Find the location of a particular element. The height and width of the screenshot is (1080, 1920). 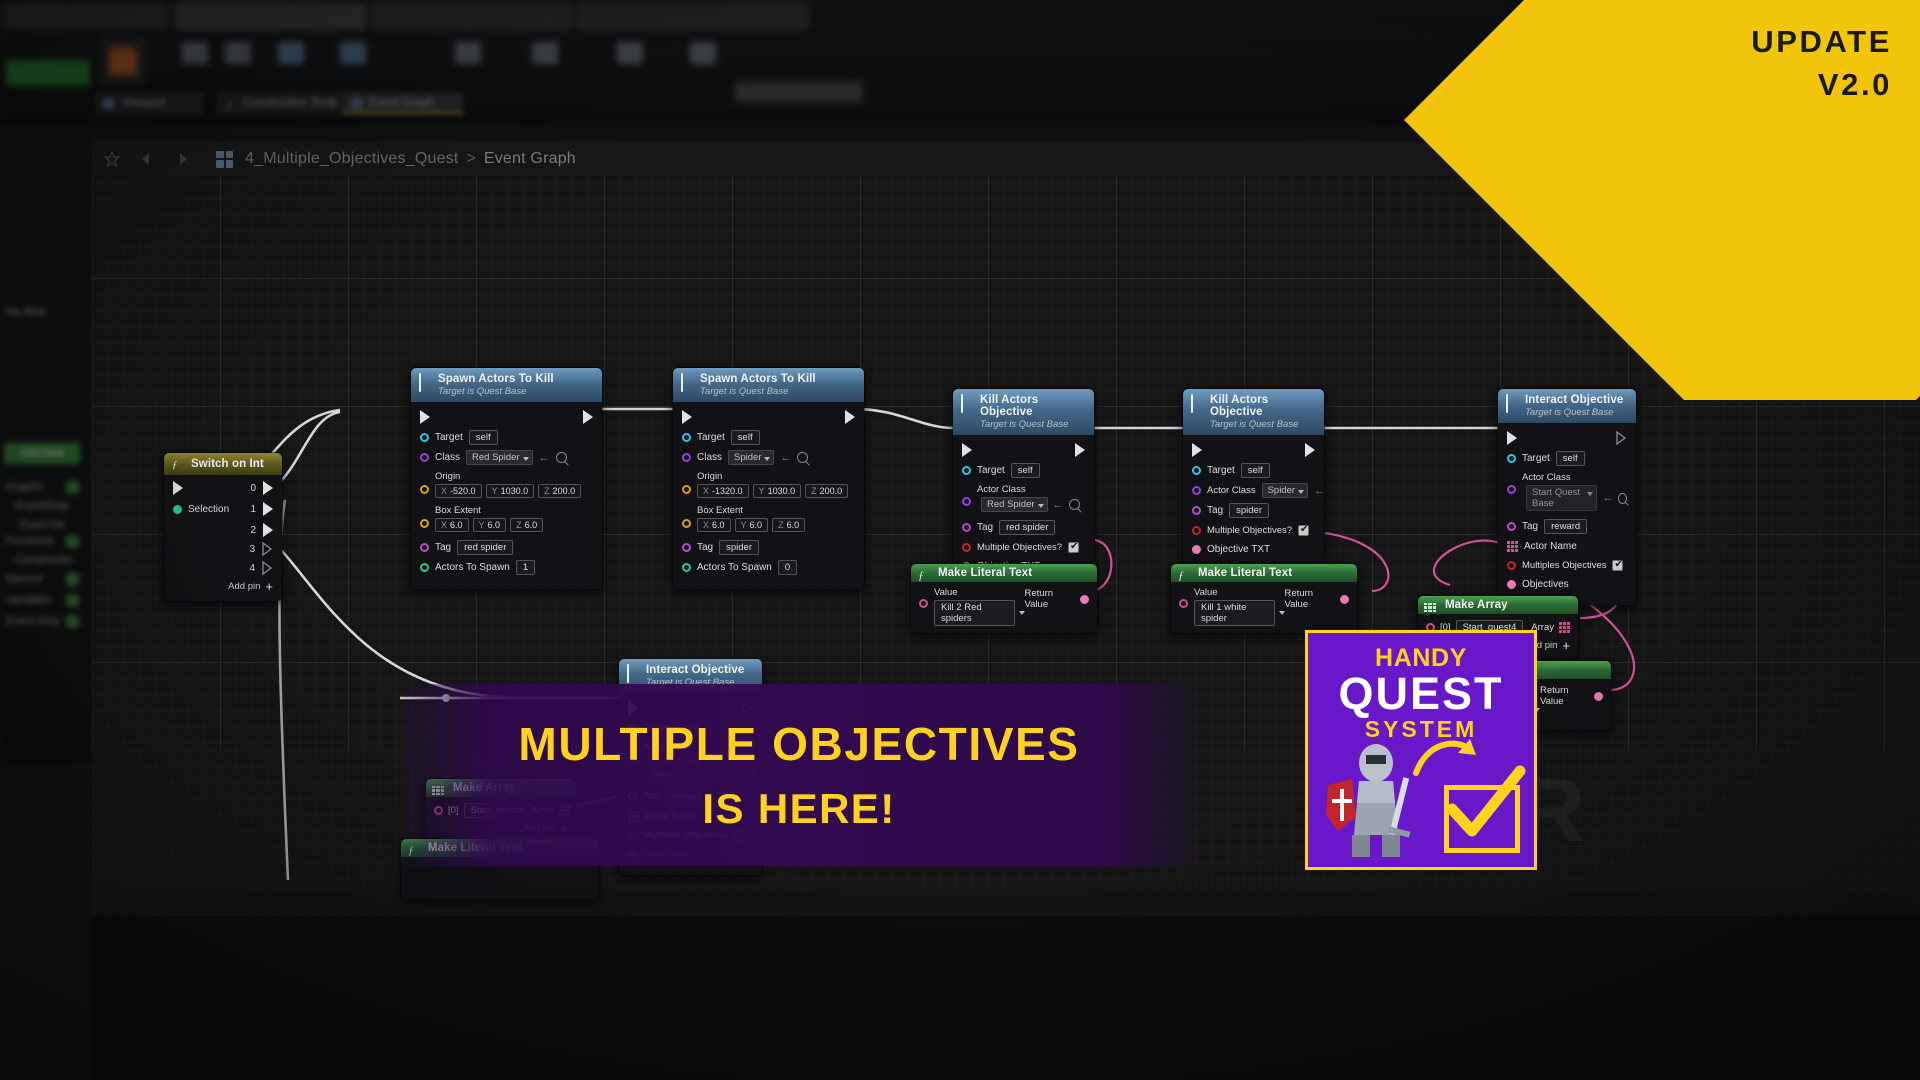

sidebar-item-construction: Constructio is located at coordinates (44, 560).